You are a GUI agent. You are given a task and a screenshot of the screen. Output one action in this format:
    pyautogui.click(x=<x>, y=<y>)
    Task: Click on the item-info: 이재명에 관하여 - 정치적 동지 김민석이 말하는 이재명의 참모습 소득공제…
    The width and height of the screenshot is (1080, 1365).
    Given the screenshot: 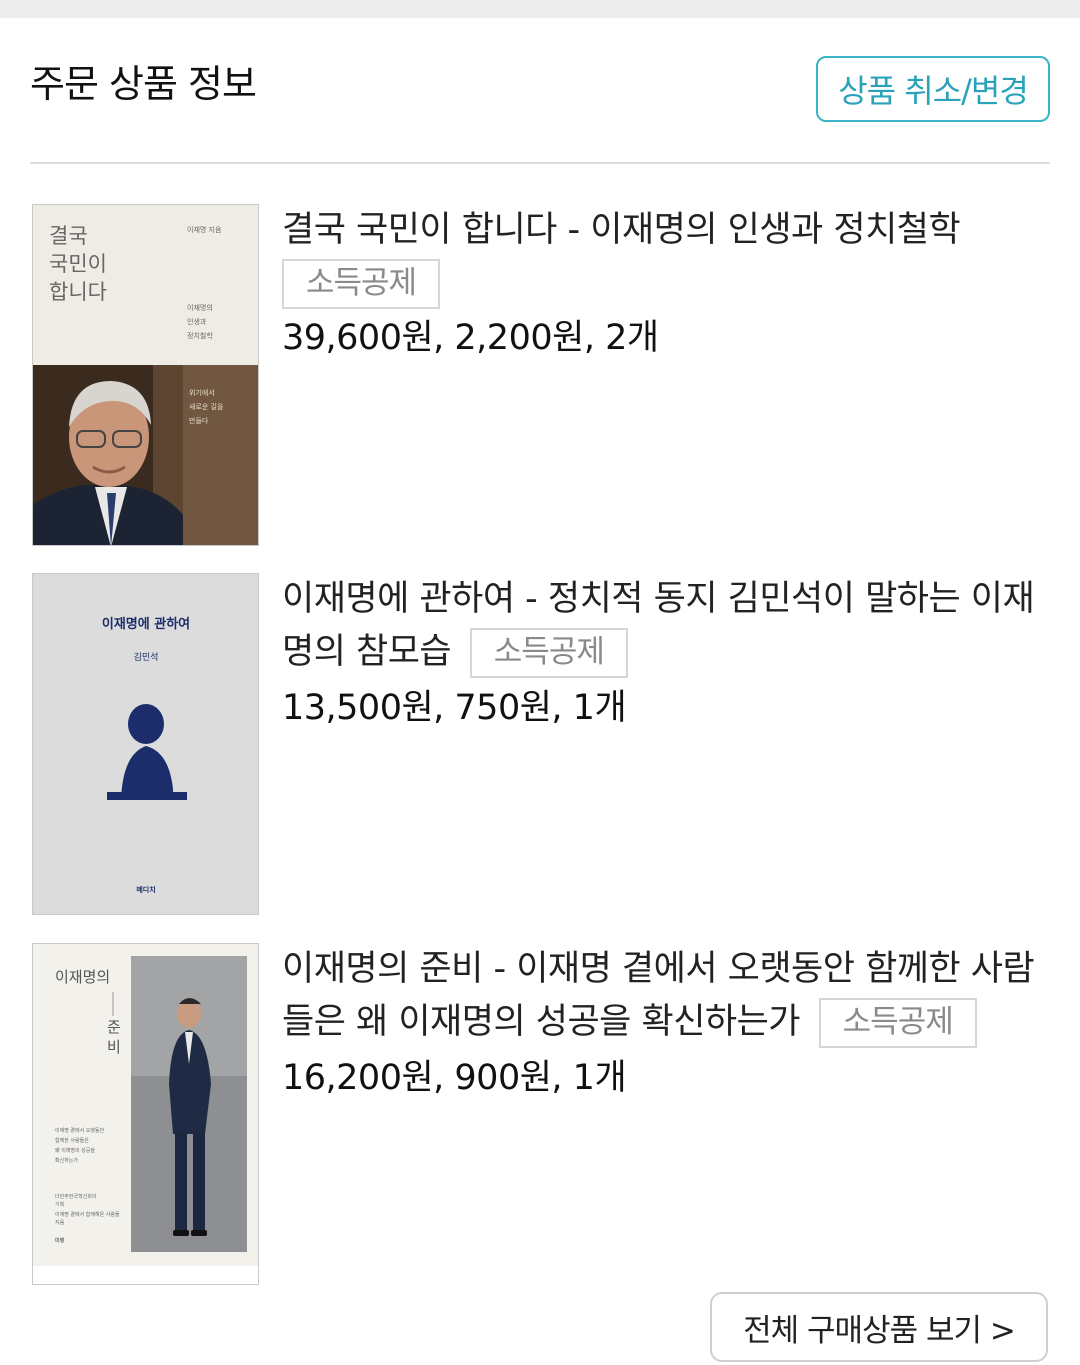 What is the action you would take?
    pyautogui.click(x=667, y=653)
    